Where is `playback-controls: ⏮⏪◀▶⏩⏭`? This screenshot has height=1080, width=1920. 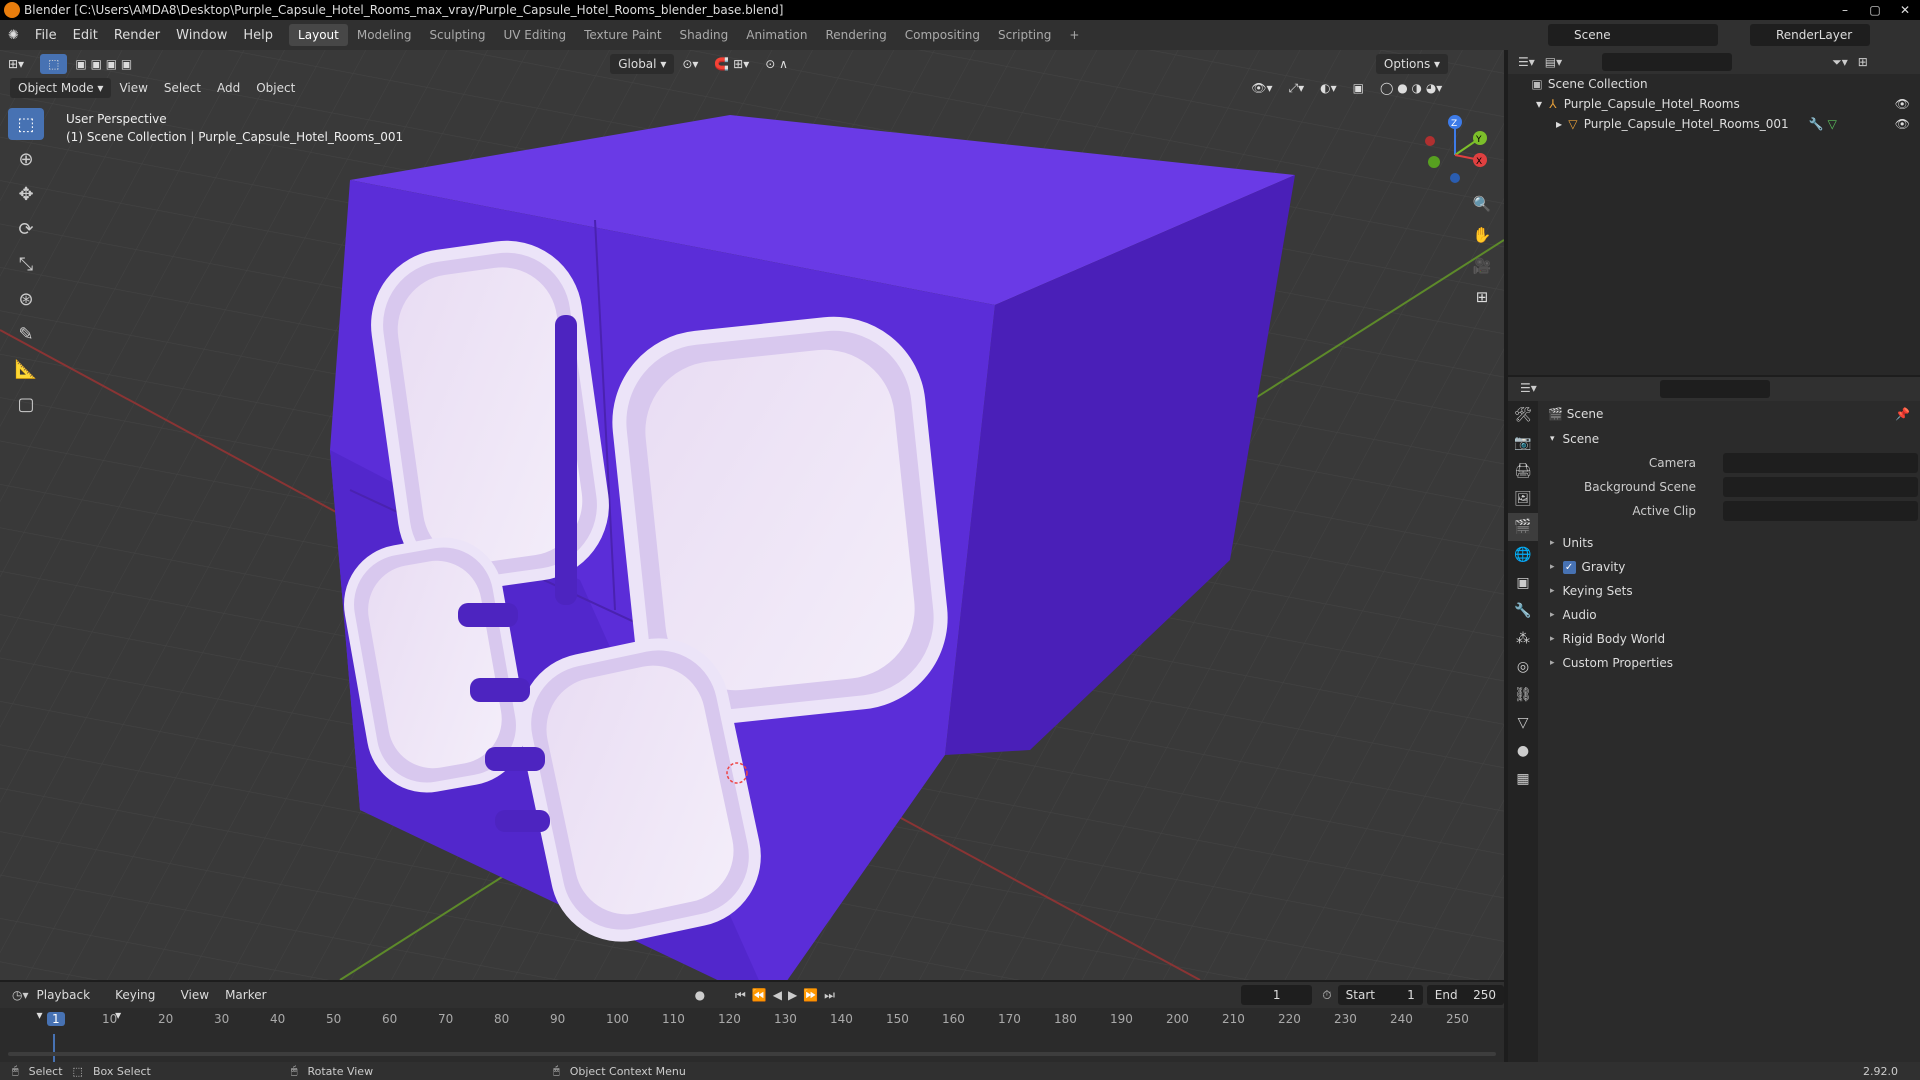 playback-controls: ⏮⏪◀▶⏩⏭ is located at coordinates (788, 995).